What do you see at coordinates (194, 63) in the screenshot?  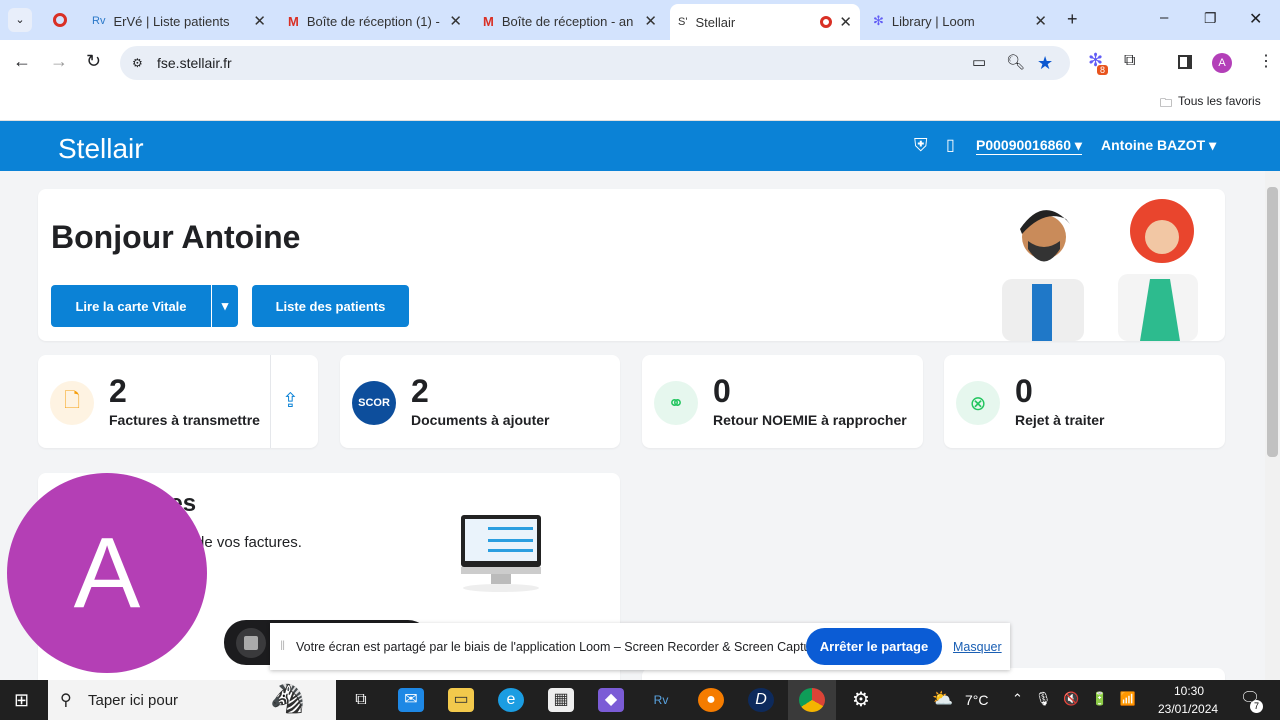 I see `url-text: fse.stellair.fr` at bounding box center [194, 63].